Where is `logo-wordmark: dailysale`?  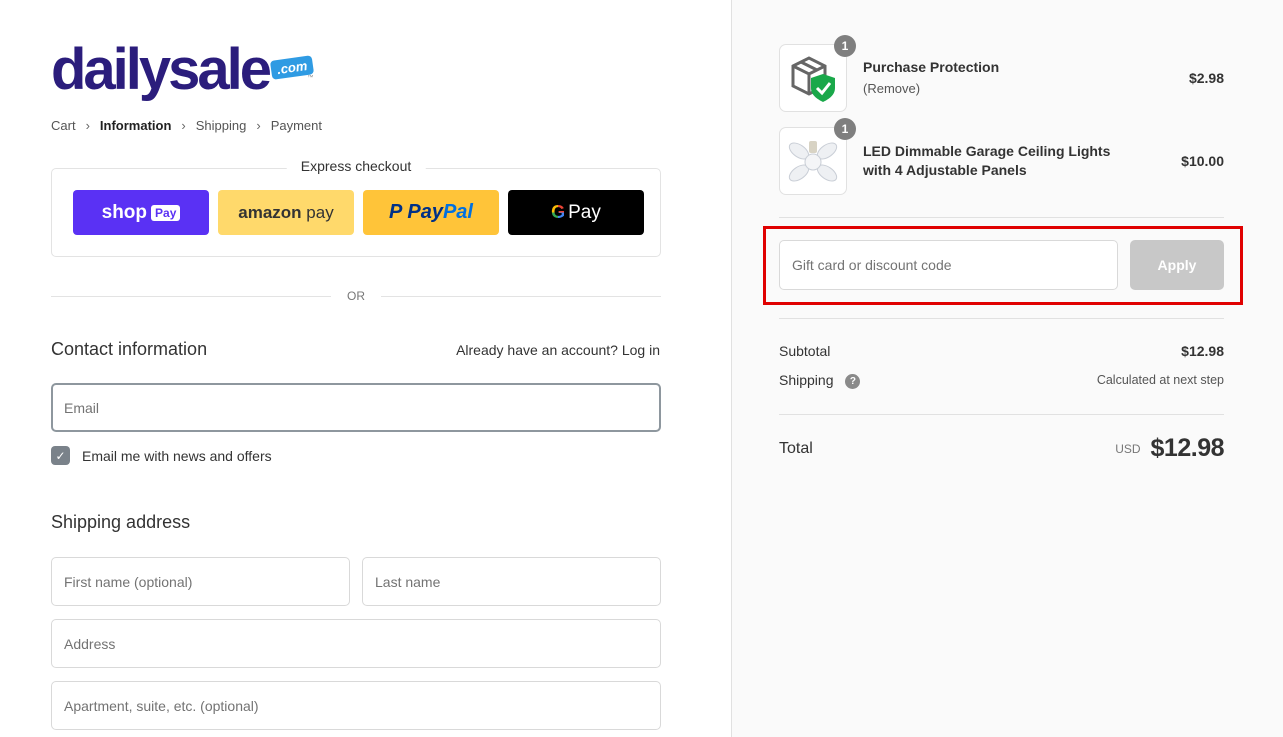
logo-wordmark: dailysale is located at coordinates (161, 69).